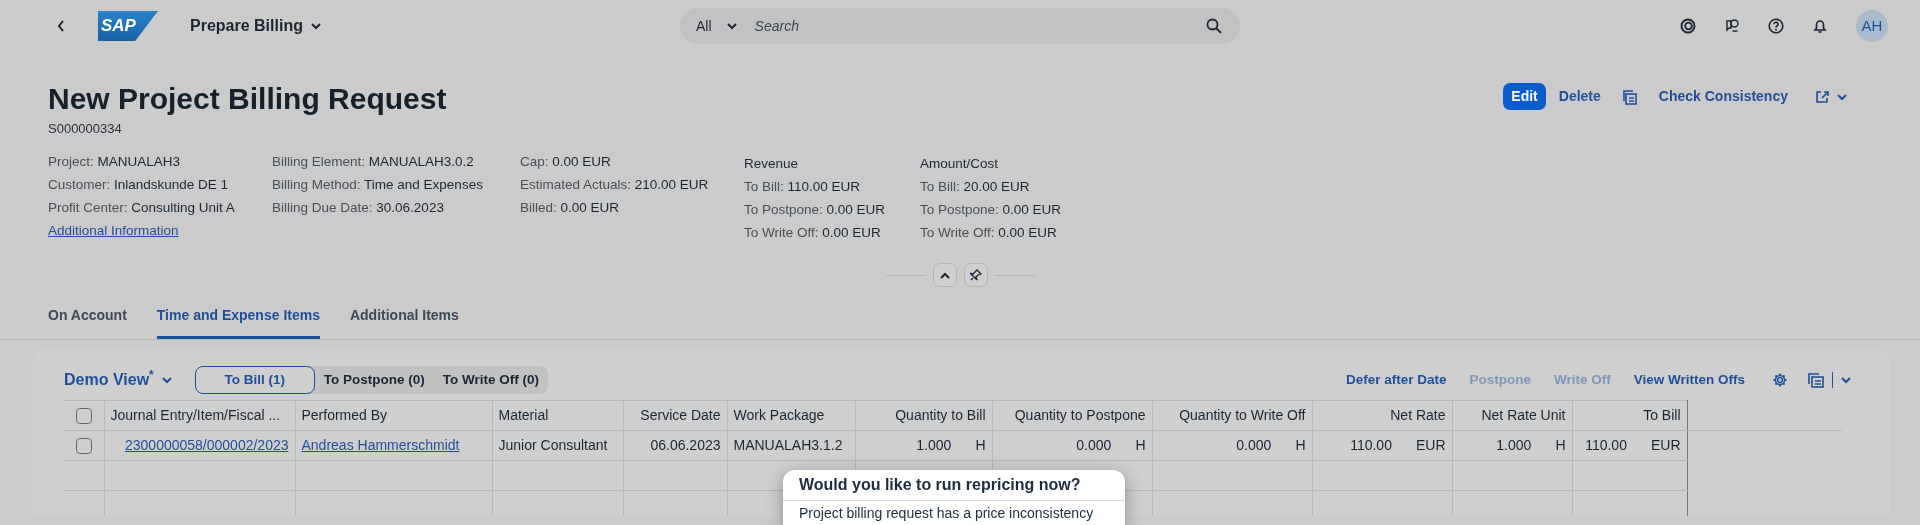 The width and height of the screenshot is (1920, 525). What do you see at coordinates (1780, 380) in the screenshot?
I see `settings-icon` at bounding box center [1780, 380].